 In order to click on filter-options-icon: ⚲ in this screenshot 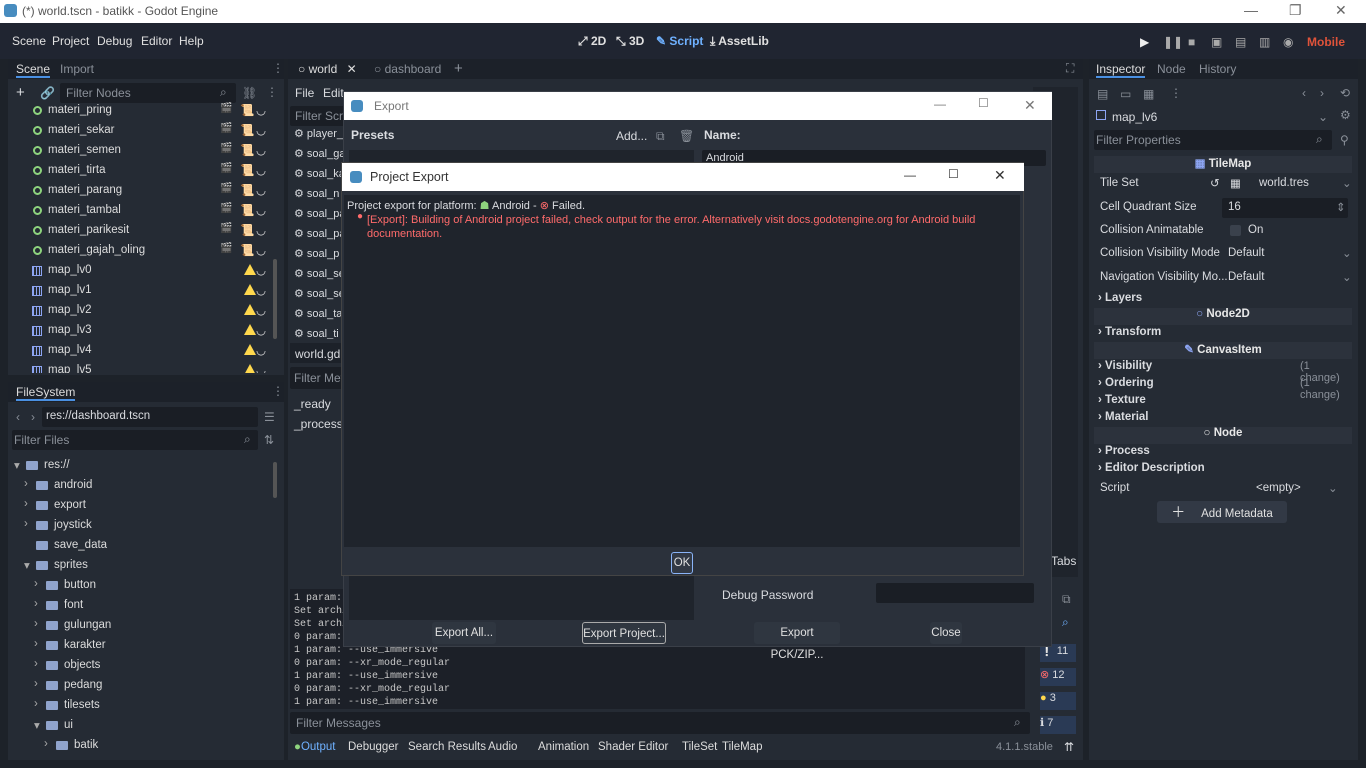, I will do `click(1344, 140)`.